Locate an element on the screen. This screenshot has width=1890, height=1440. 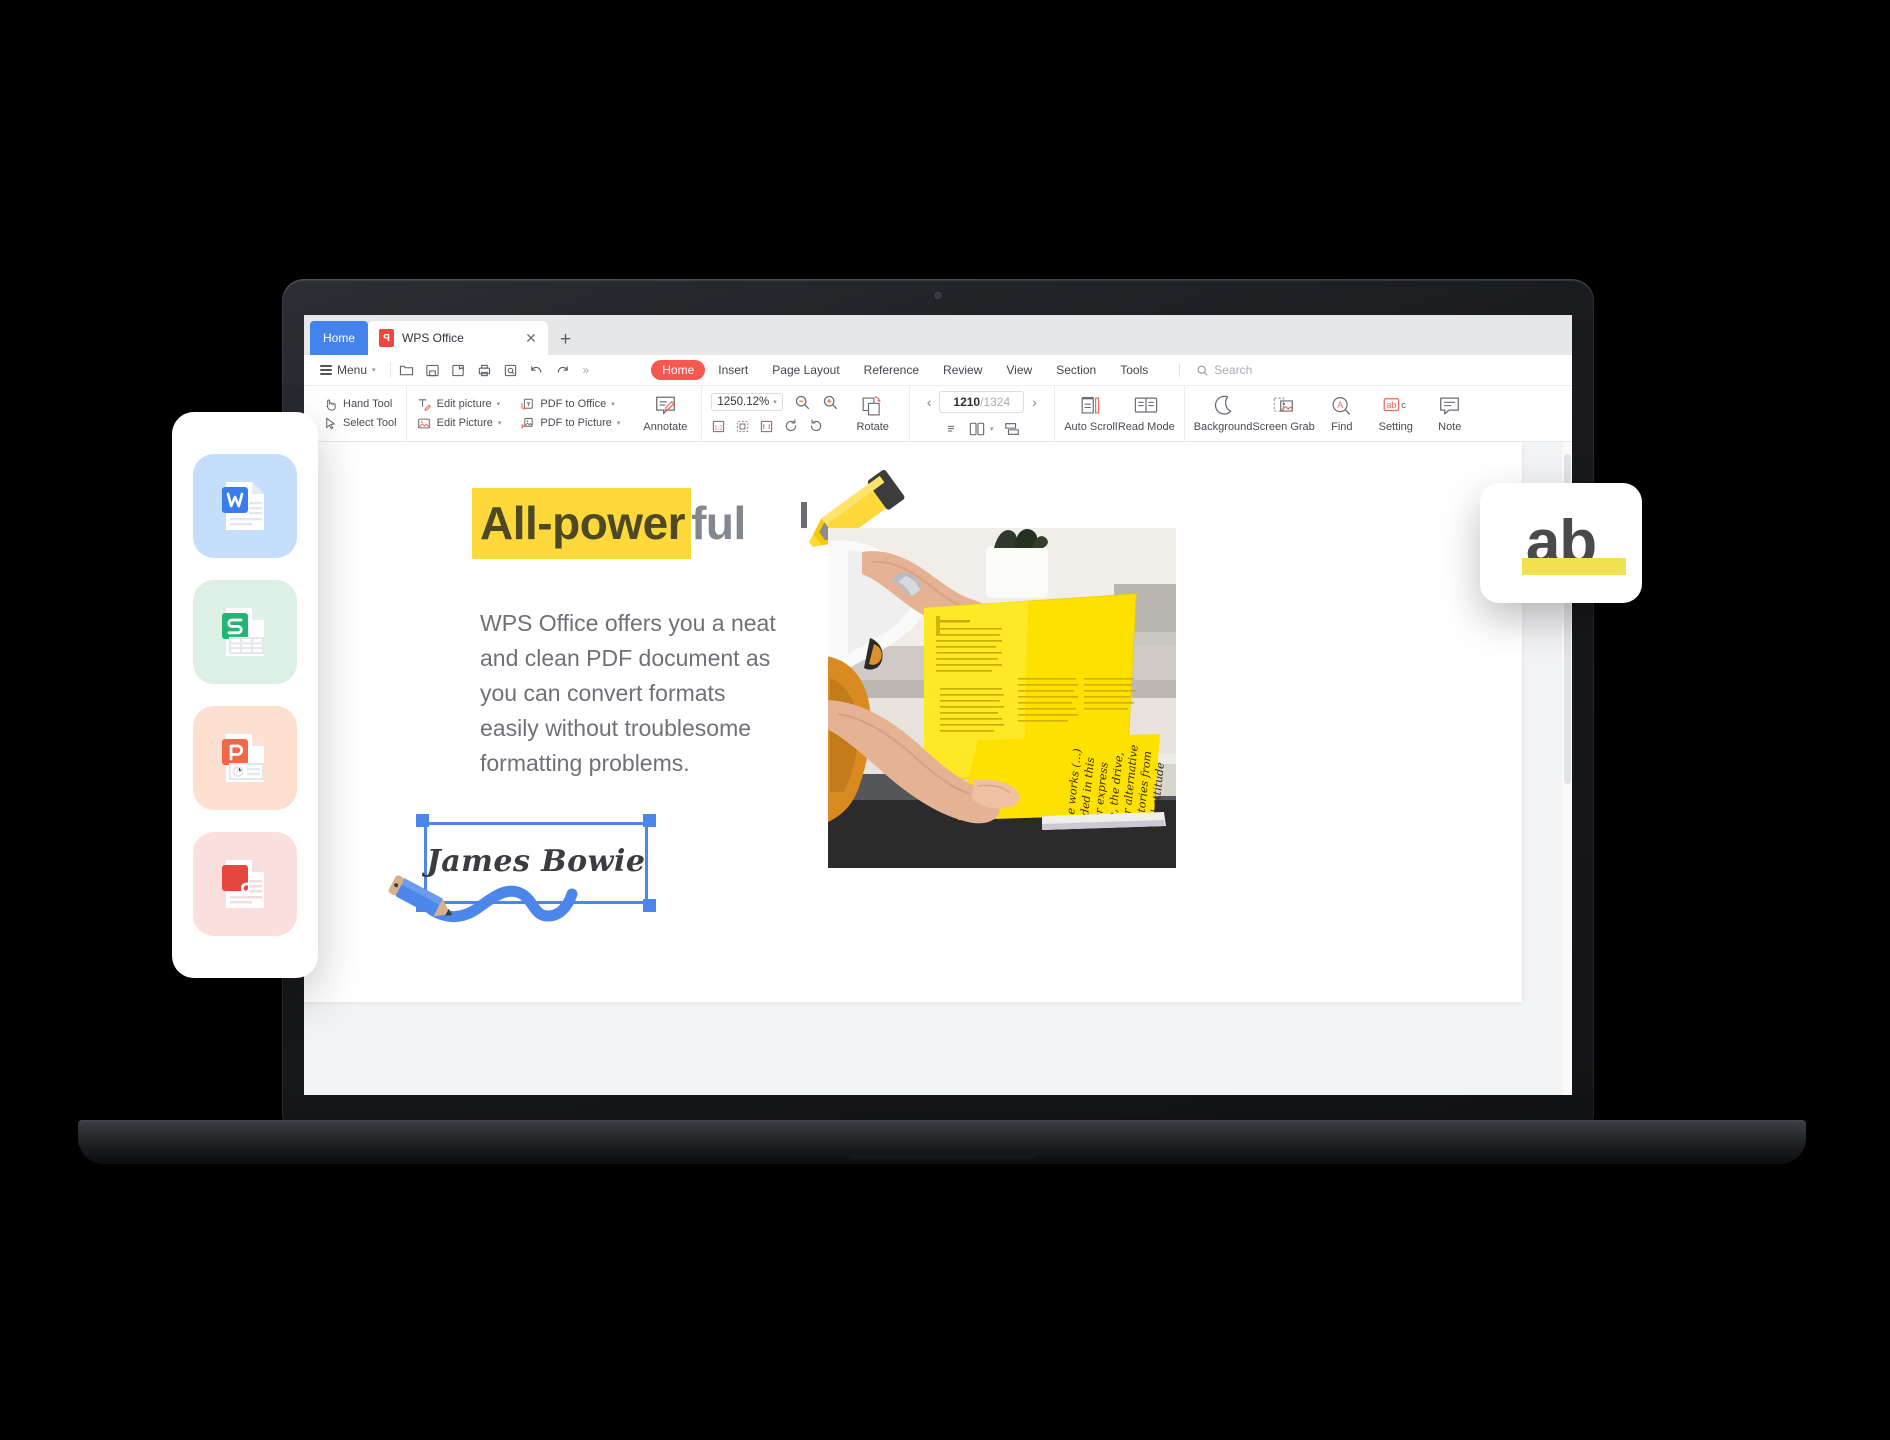
ribbon-tab-section: Section is located at coordinates (1076, 370).